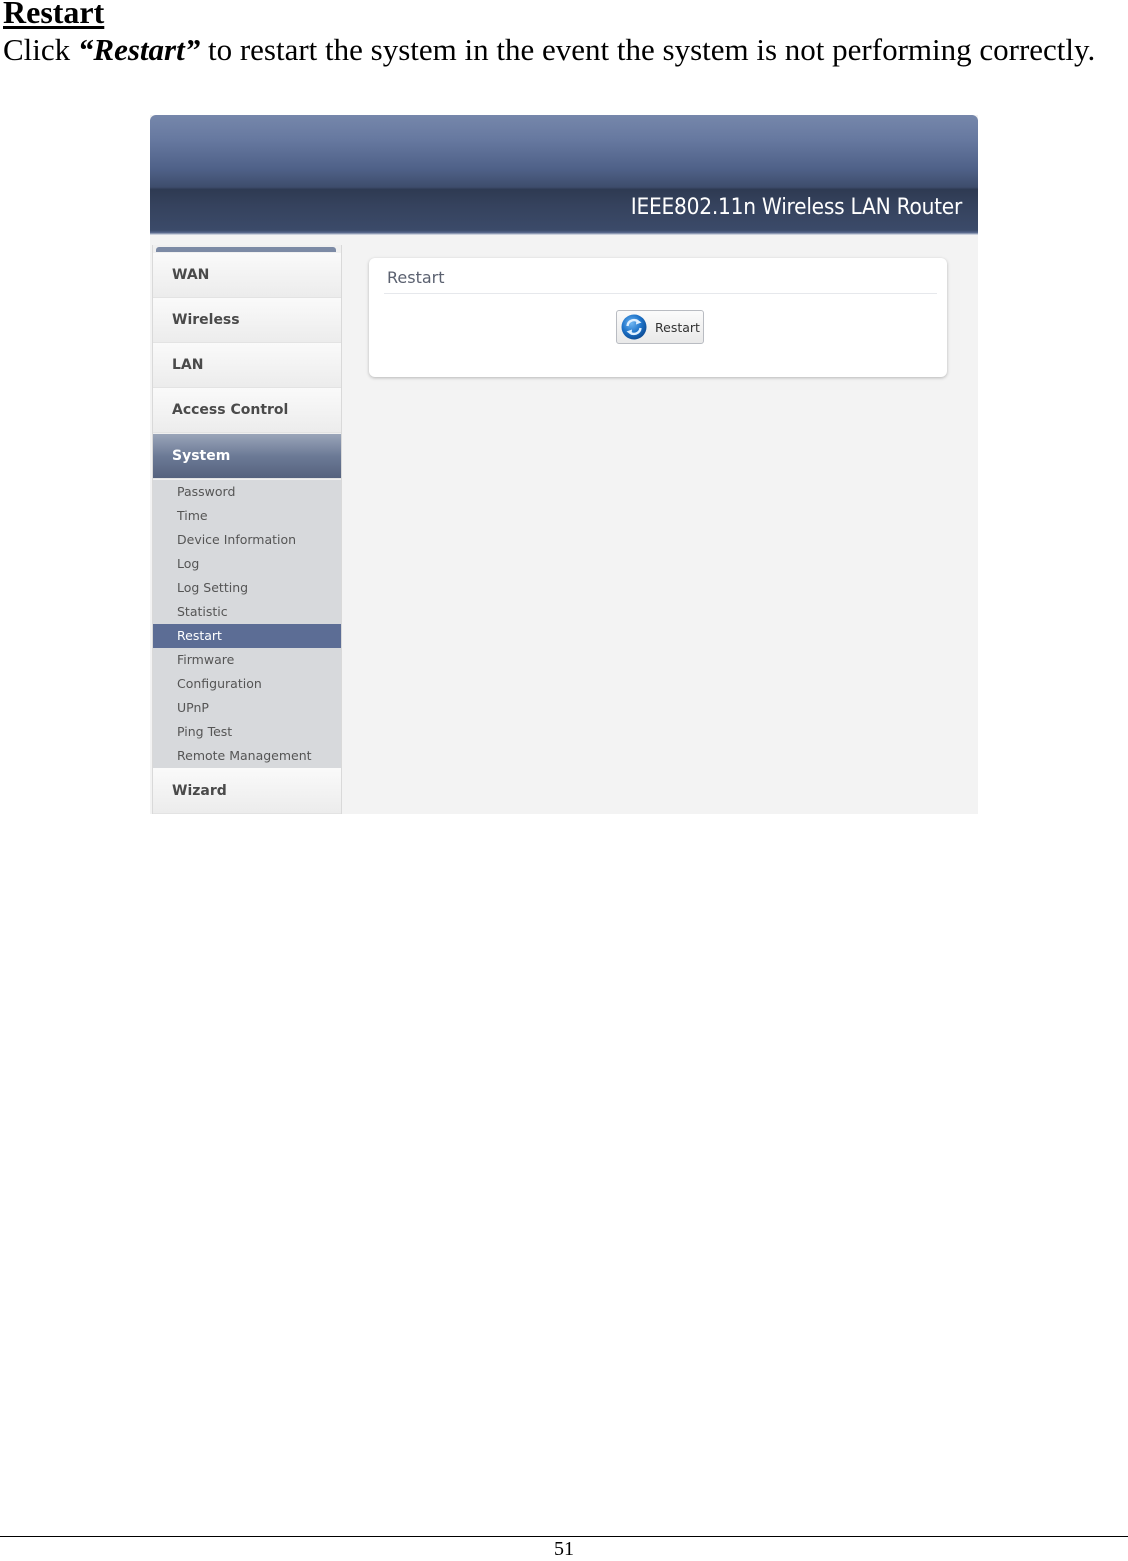 The width and height of the screenshot is (1128, 1561). I want to click on nav-item-wizard: Wizard, so click(247, 791).